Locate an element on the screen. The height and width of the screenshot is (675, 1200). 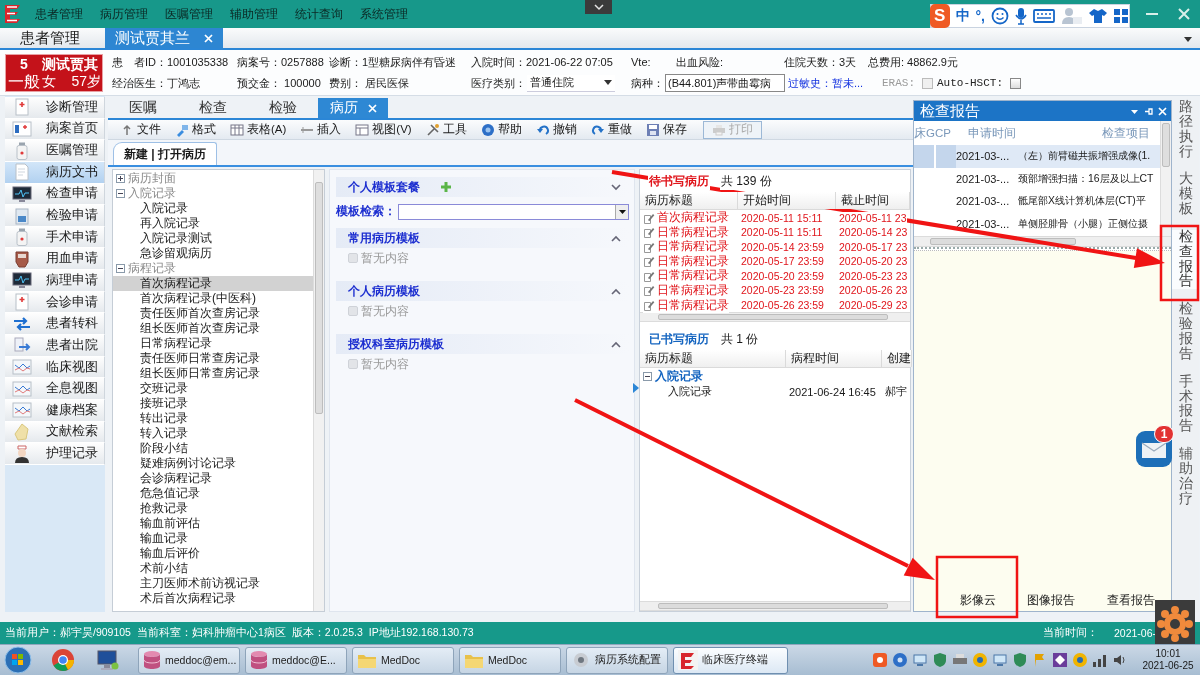
side-tab: 大模板 is located at coordinates (1185, 194).